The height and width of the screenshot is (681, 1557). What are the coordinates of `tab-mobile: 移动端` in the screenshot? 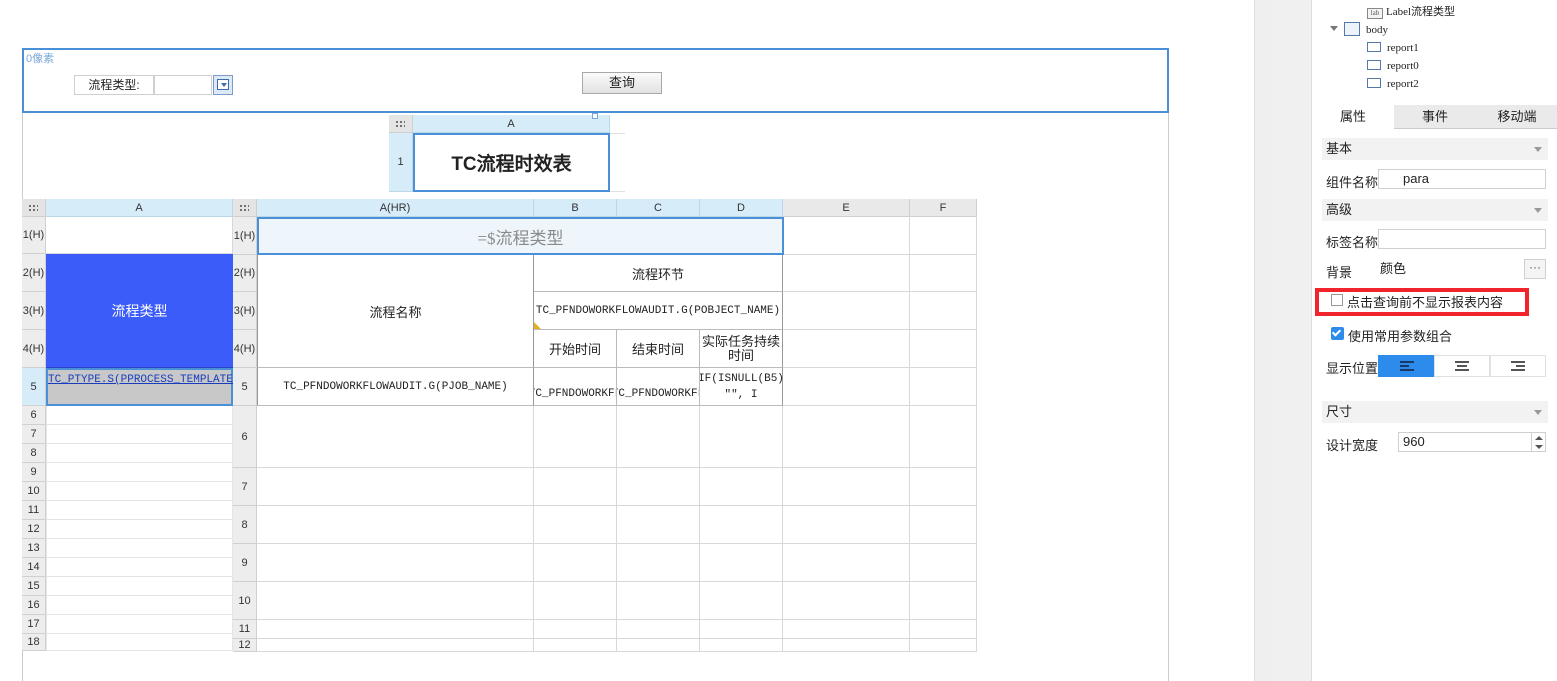 It's located at (1516, 117).